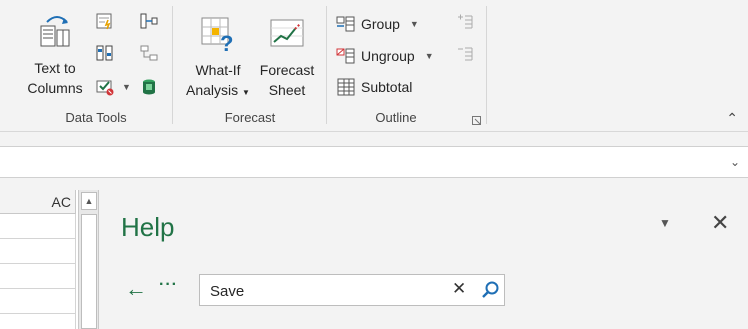 This screenshot has width=748, height=329. What do you see at coordinates (388, 56) in the screenshot?
I see `ungroup-label: Ungroup` at bounding box center [388, 56].